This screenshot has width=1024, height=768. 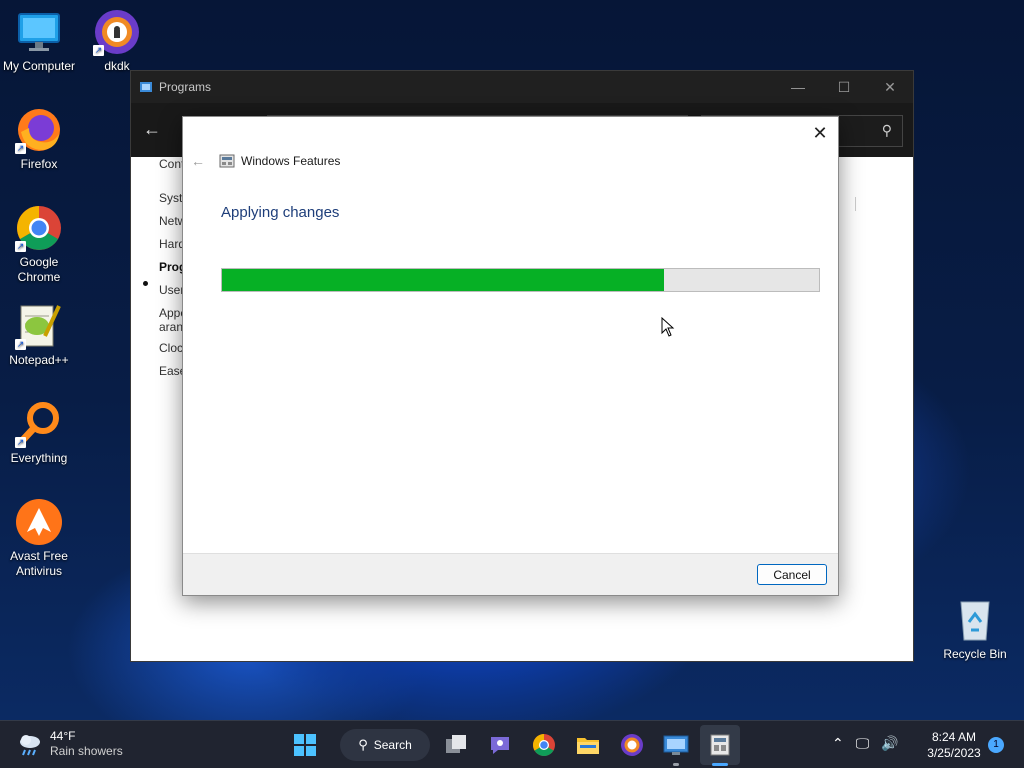 I want to click on maximize-button: ☐, so click(x=844, y=87).